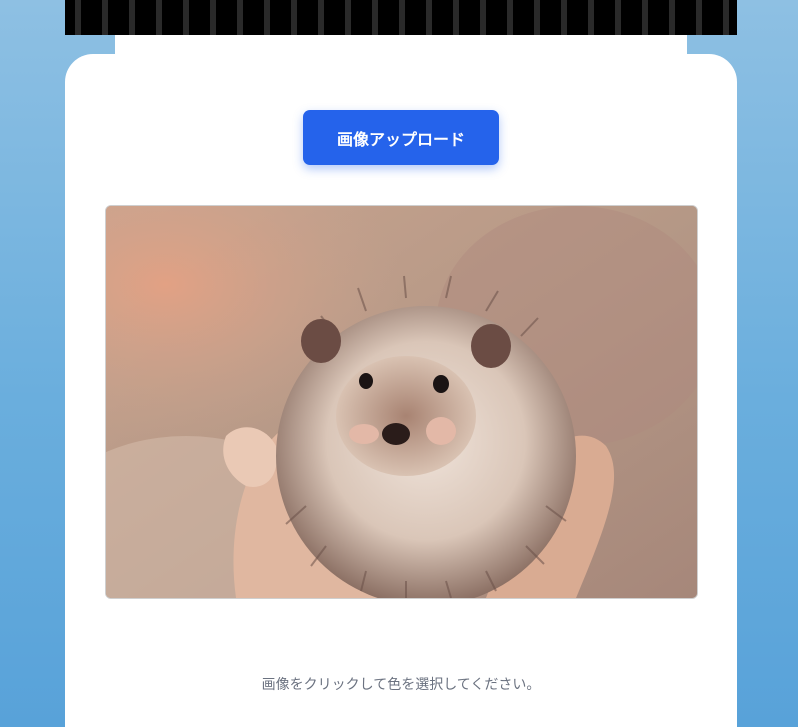  Describe the element at coordinates (401, 685) in the screenshot. I see `instruction-text: 画像をクリックして色を選択してください。` at that location.